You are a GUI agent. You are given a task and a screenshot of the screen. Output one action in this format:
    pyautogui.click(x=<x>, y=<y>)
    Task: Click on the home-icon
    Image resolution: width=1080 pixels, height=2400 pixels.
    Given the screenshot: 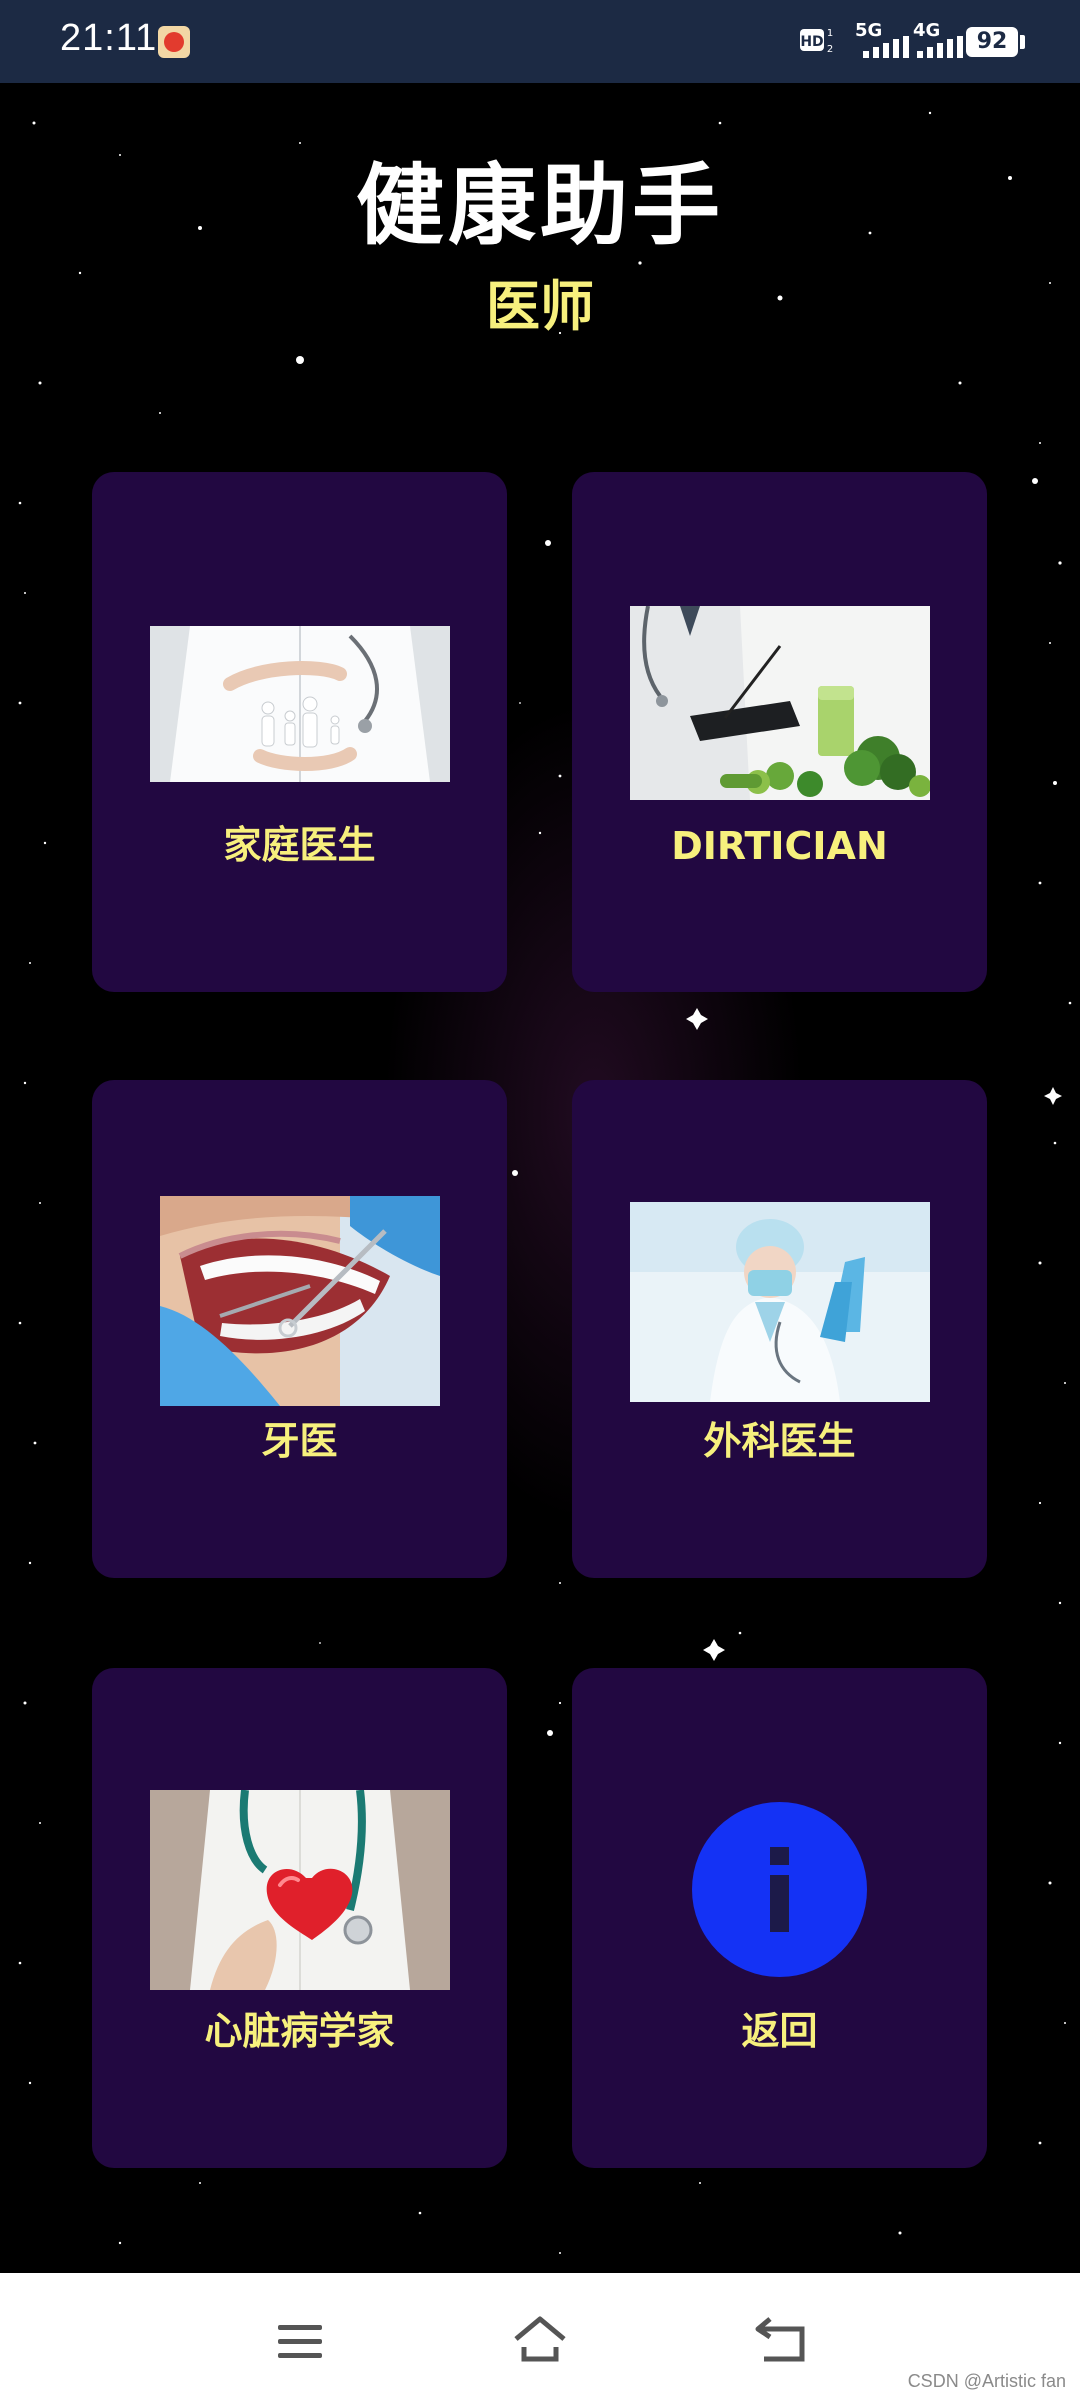 What is the action you would take?
    pyautogui.click(x=540, y=2341)
    